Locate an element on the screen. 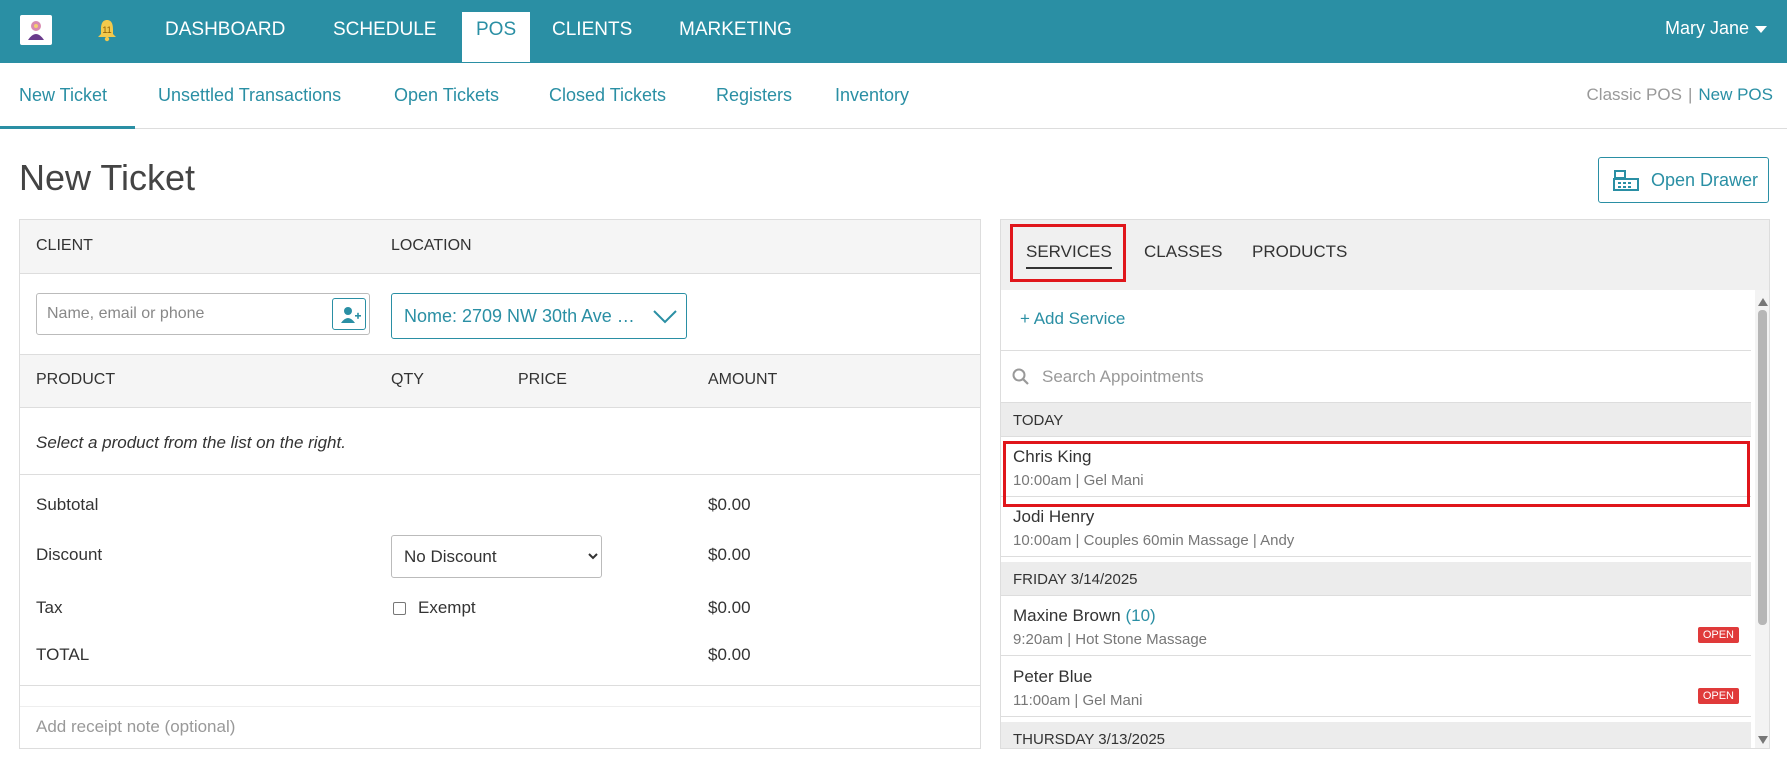 This screenshot has height=781, width=1787. subtotal-label: Subtotal is located at coordinates (67, 504).